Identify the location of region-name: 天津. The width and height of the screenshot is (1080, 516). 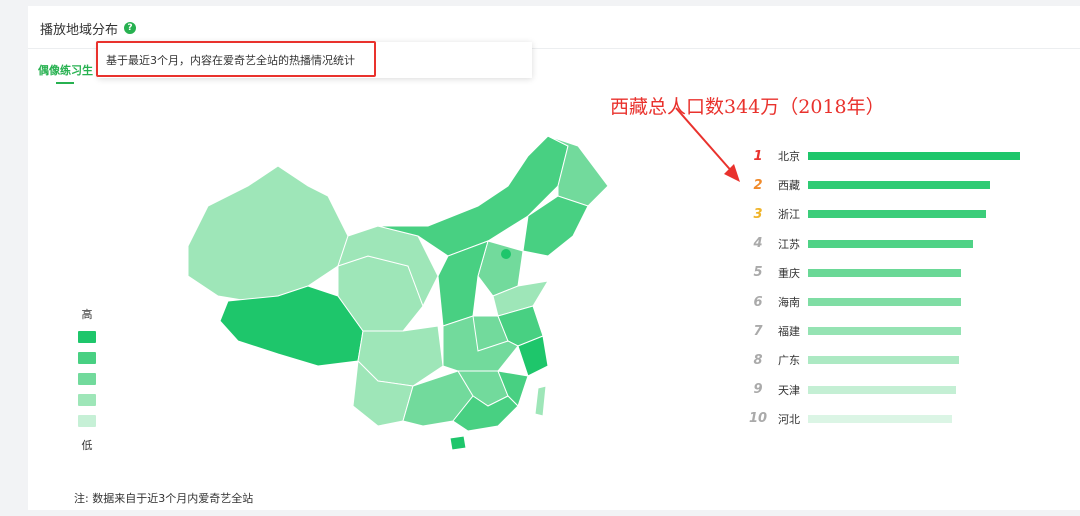
(789, 390).